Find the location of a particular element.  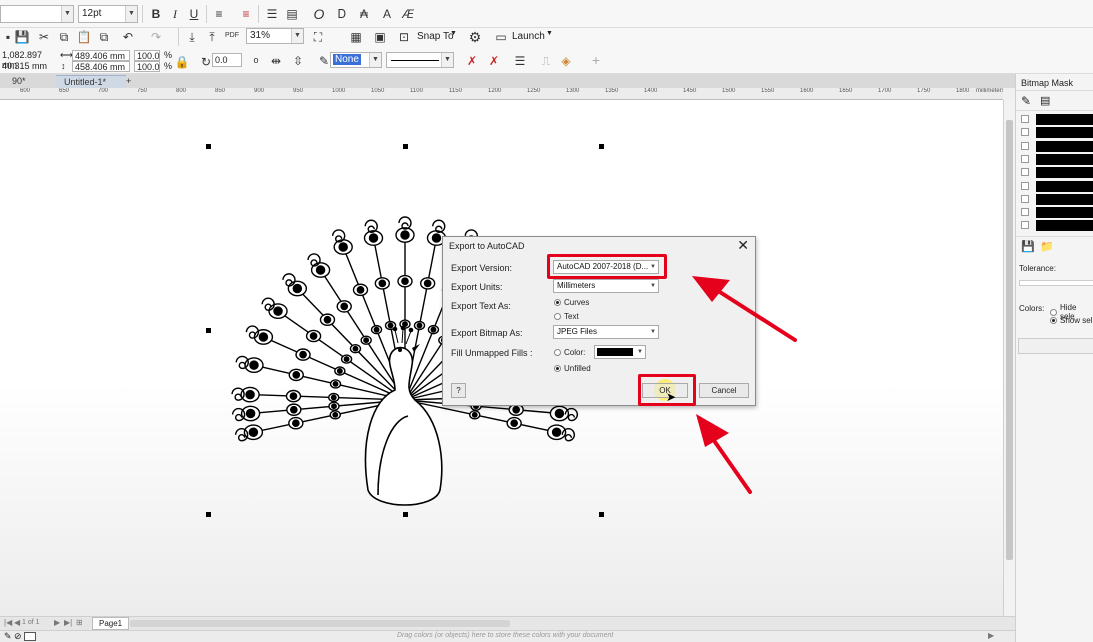

align-left-icon: ≡ is located at coordinates (219, 14).